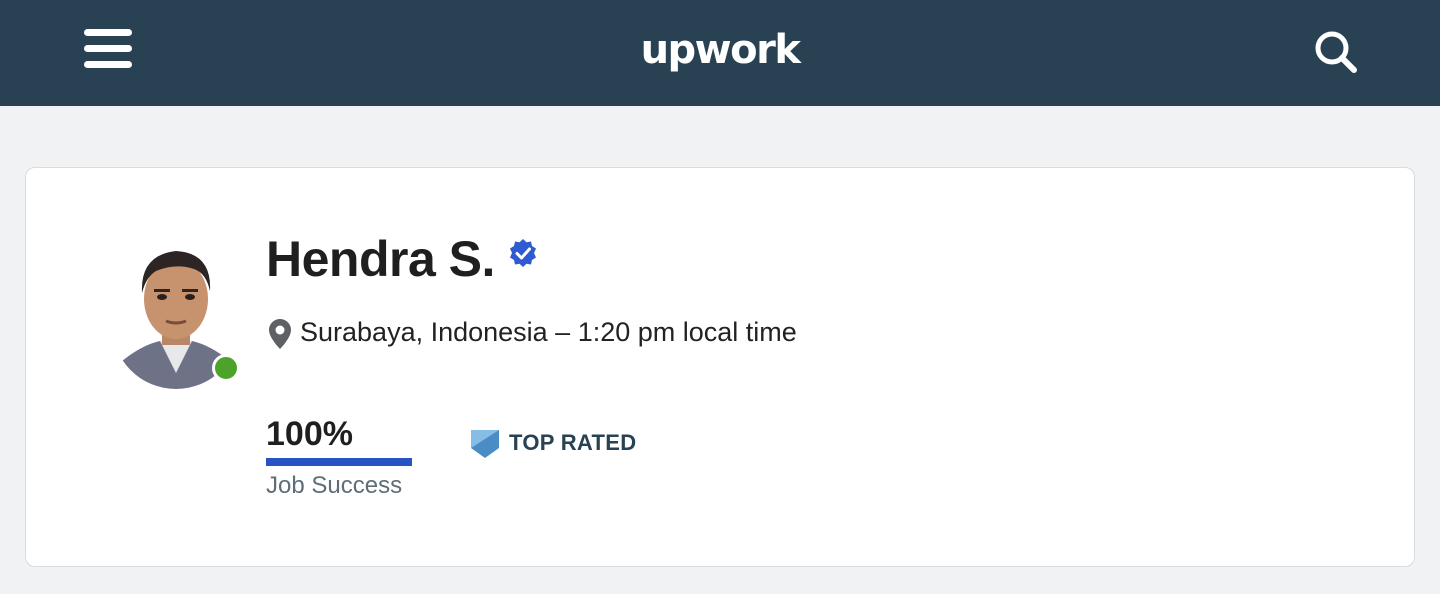  I want to click on freelancer-name: Hendra S., so click(380, 259).